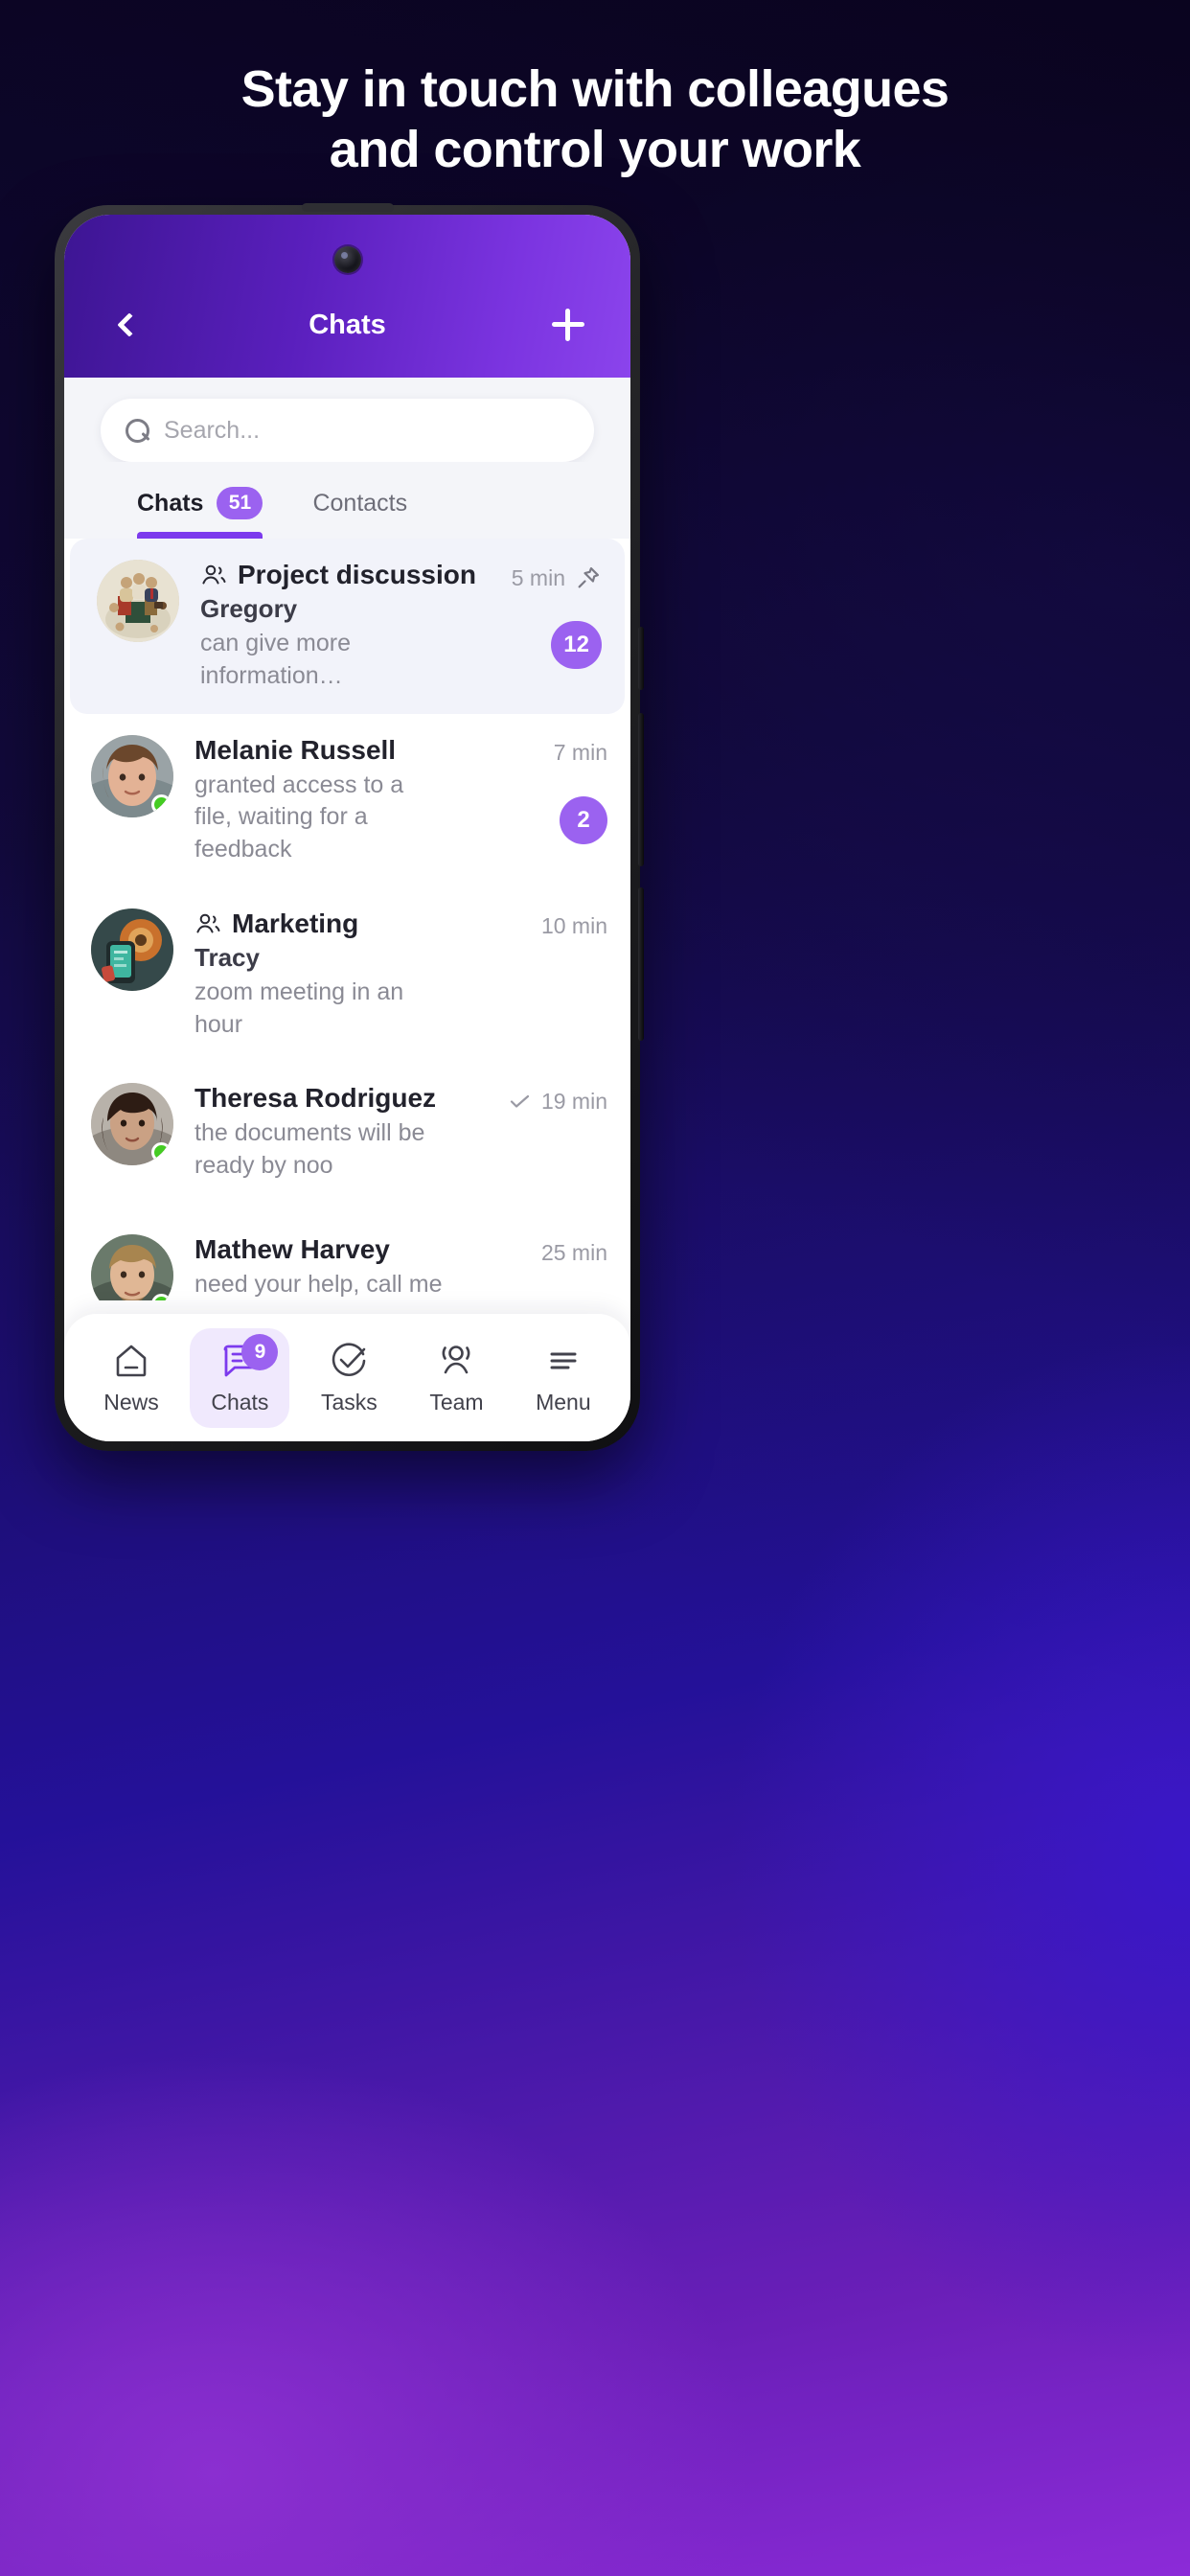 Image resolution: width=1190 pixels, height=2576 pixels. What do you see at coordinates (580, 752) in the screenshot?
I see `chat-time: 7 min` at bounding box center [580, 752].